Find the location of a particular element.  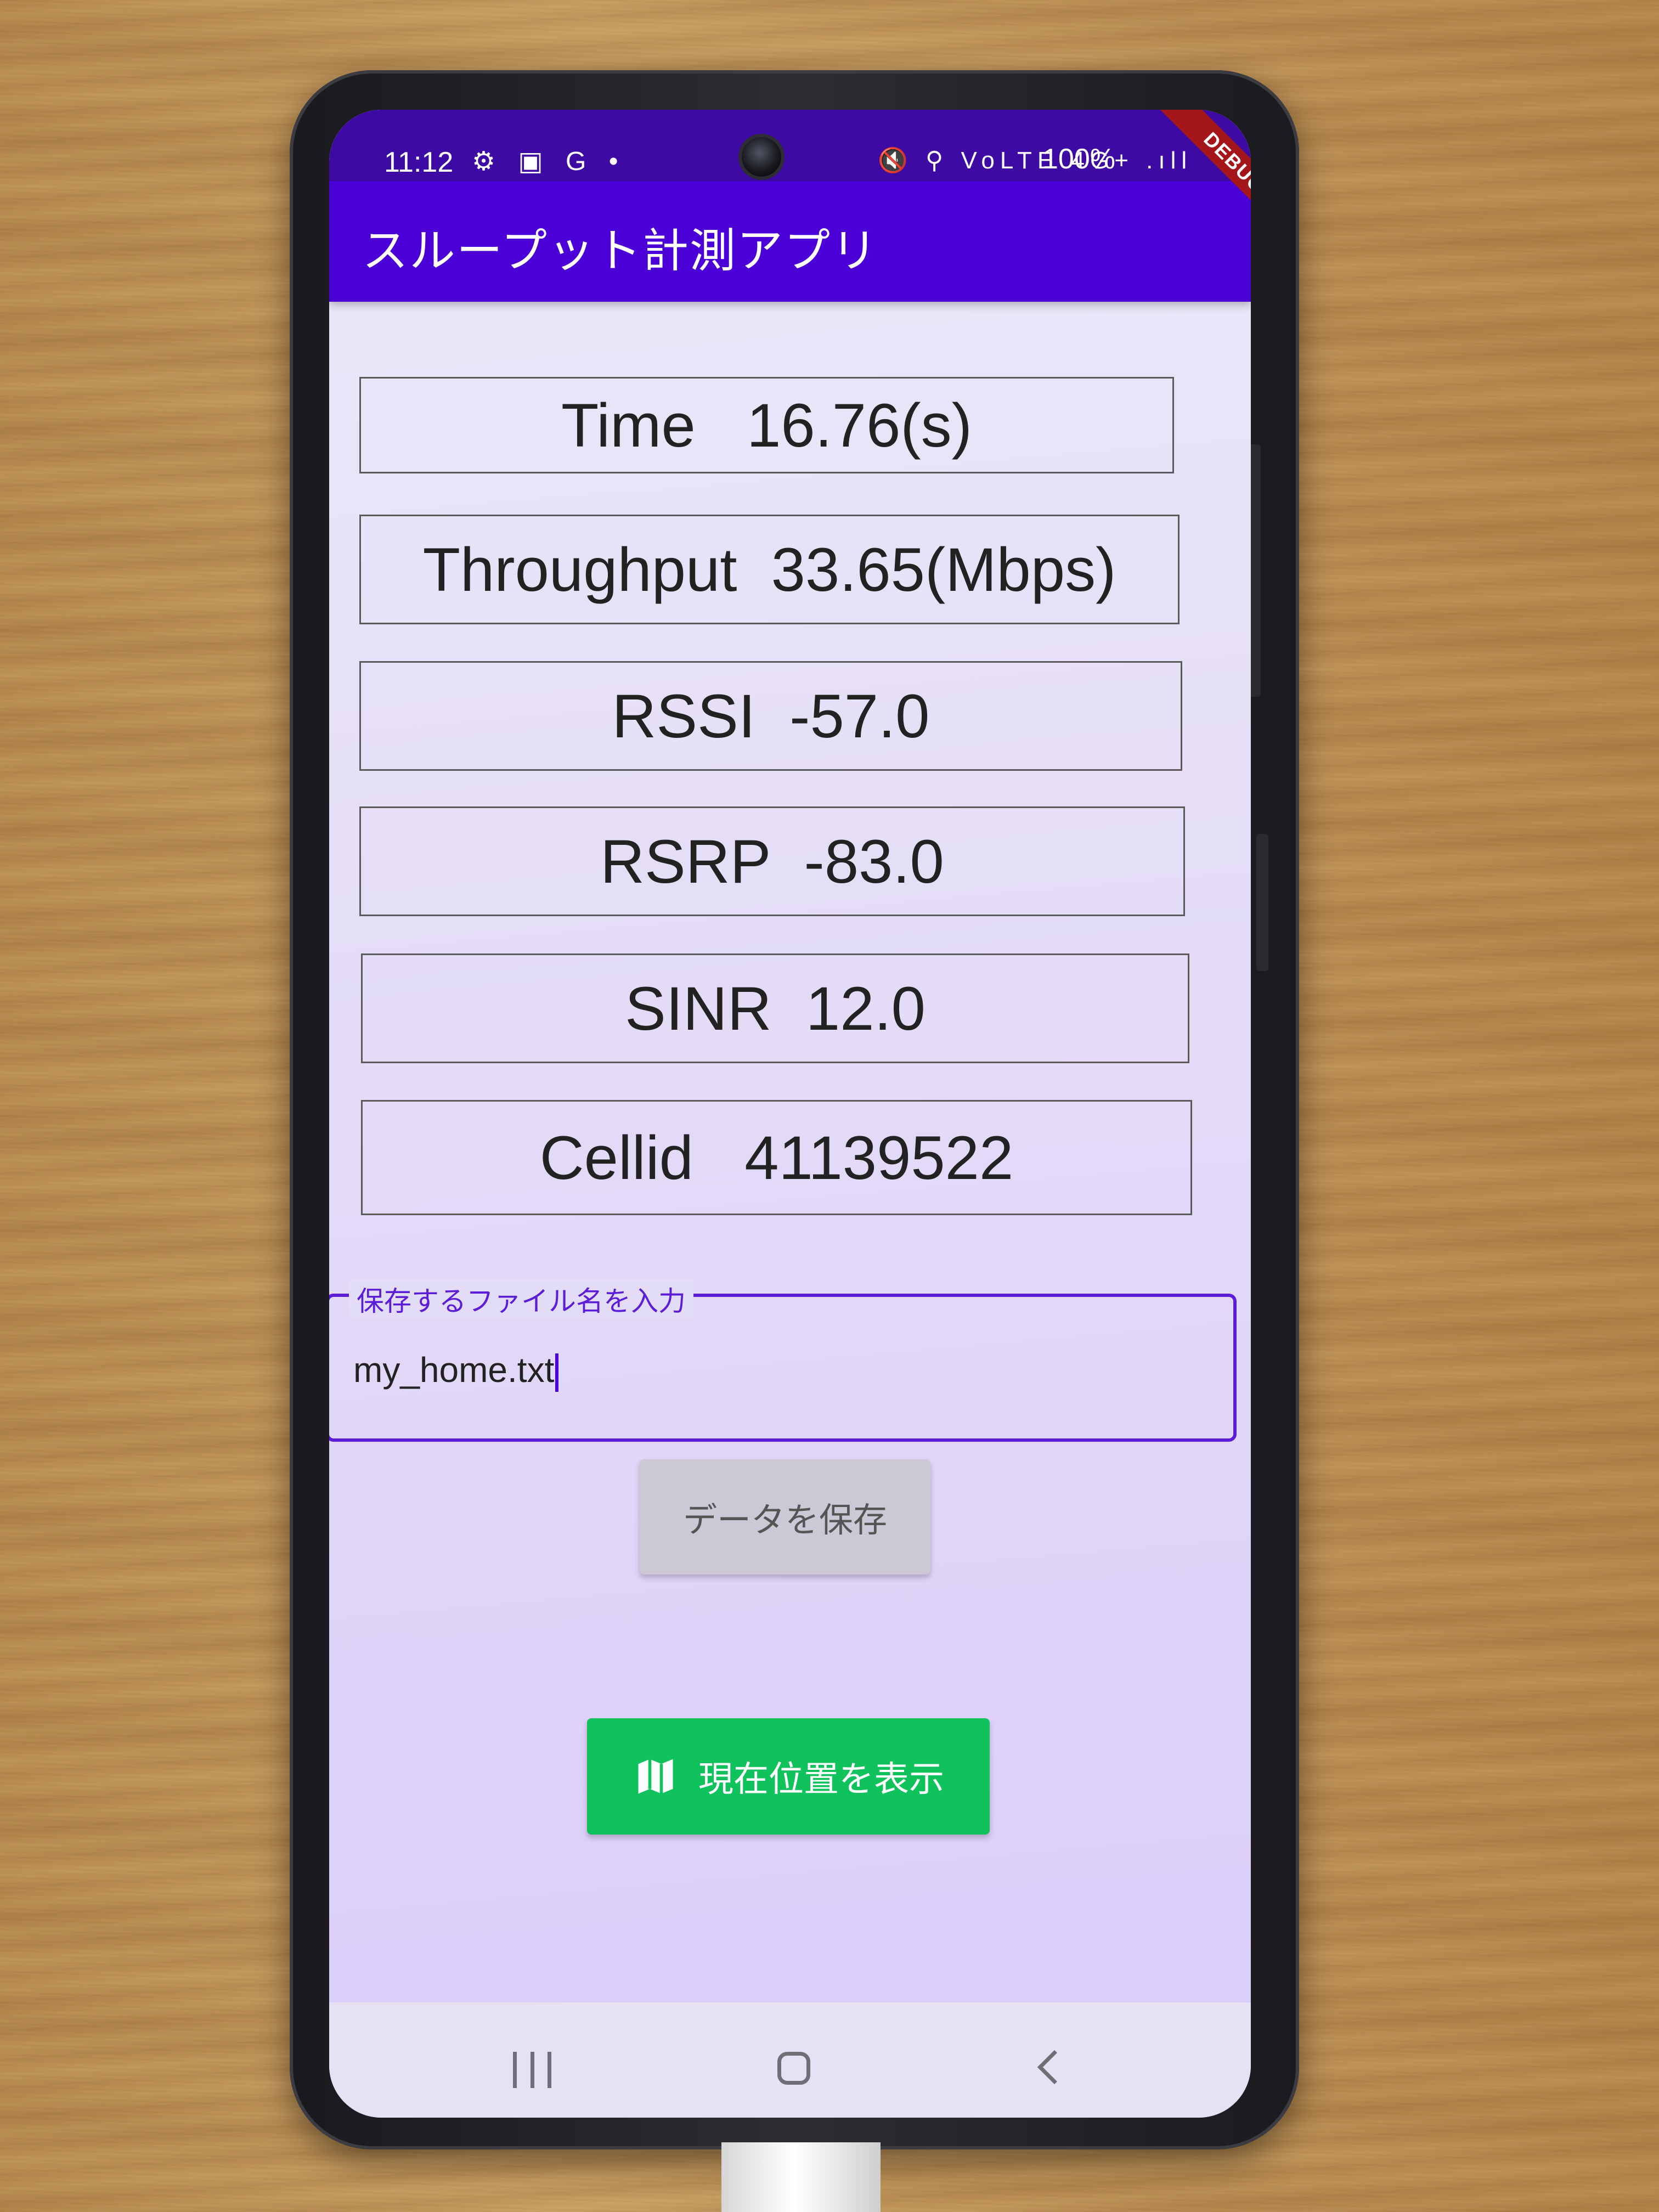

front-camera is located at coordinates (761, 157).